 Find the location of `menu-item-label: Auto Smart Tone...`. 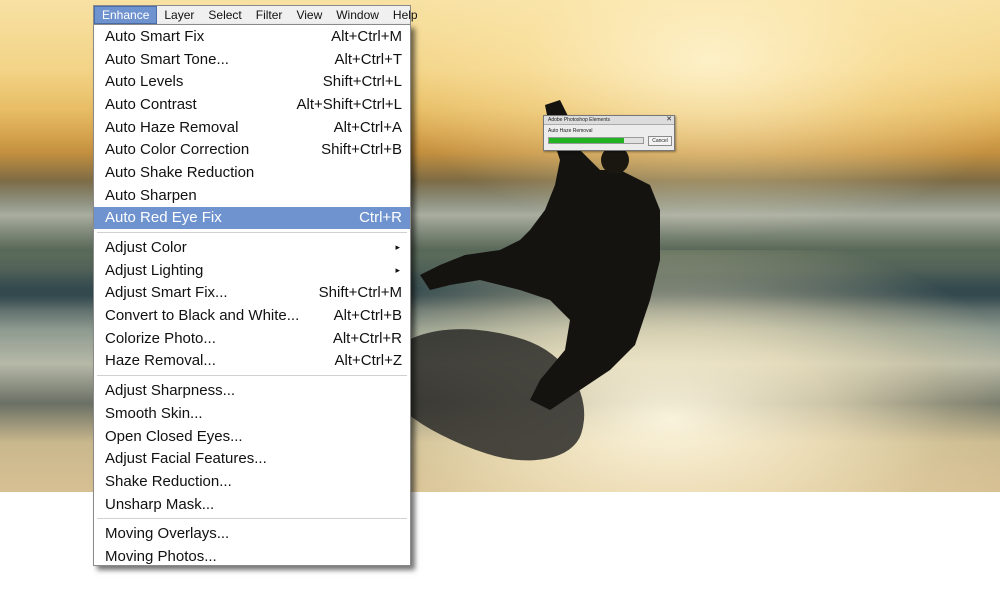

menu-item-label: Auto Smart Tone... is located at coordinates (167, 59).